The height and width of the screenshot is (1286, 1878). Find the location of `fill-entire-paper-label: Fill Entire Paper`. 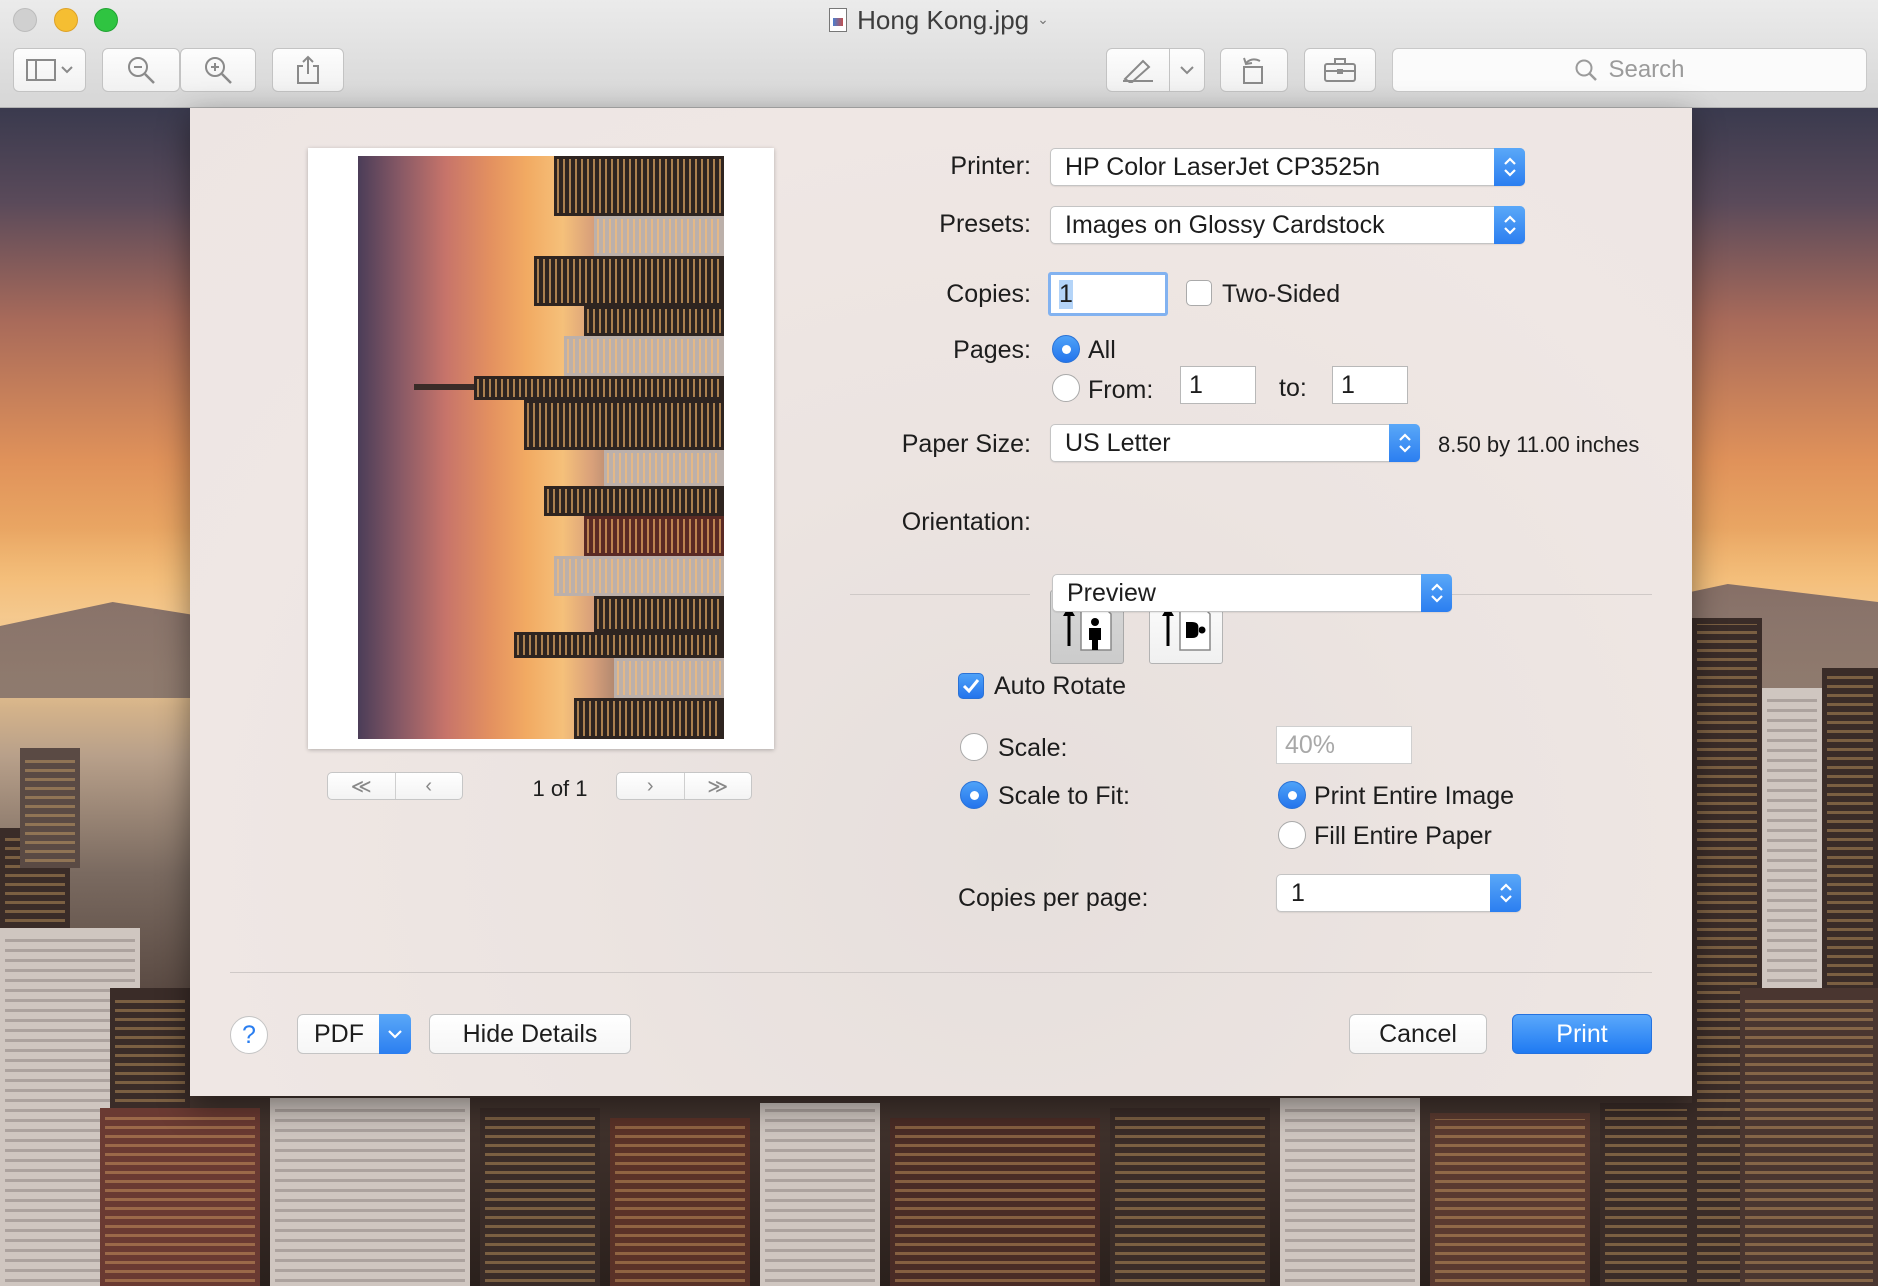

fill-entire-paper-label: Fill Entire Paper is located at coordinates (1403, 836).